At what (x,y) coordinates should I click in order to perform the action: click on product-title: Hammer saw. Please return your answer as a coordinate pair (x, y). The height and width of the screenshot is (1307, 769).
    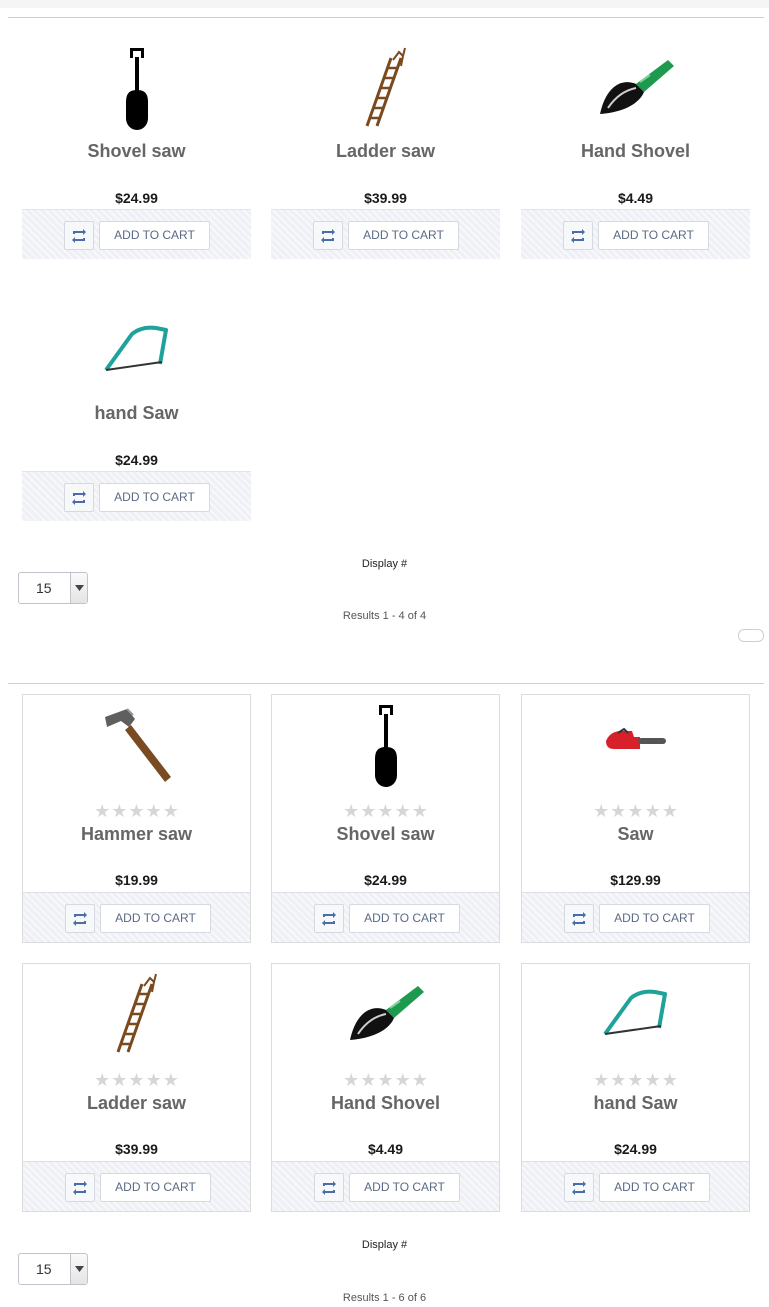
    Looking at the image, I should click on (136, 834).